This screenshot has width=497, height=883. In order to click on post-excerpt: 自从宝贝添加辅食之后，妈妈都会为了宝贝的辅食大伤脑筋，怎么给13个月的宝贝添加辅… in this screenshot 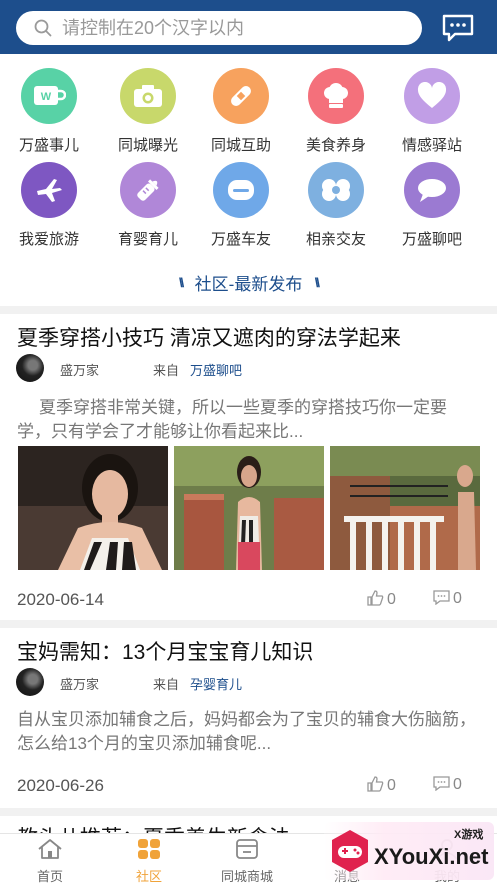, I will do `click(246, 731)`.